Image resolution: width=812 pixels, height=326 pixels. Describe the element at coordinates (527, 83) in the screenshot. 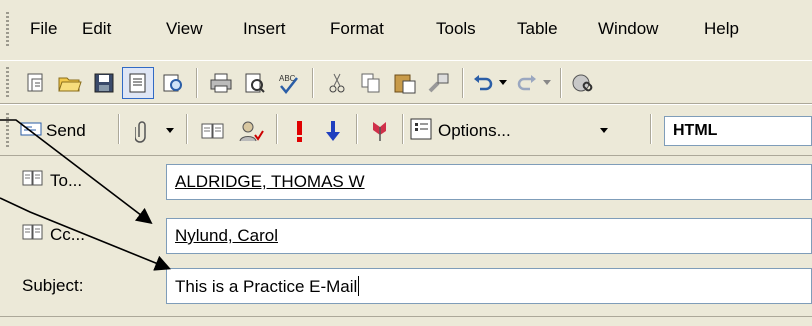

I see `redo-icon` at that location.